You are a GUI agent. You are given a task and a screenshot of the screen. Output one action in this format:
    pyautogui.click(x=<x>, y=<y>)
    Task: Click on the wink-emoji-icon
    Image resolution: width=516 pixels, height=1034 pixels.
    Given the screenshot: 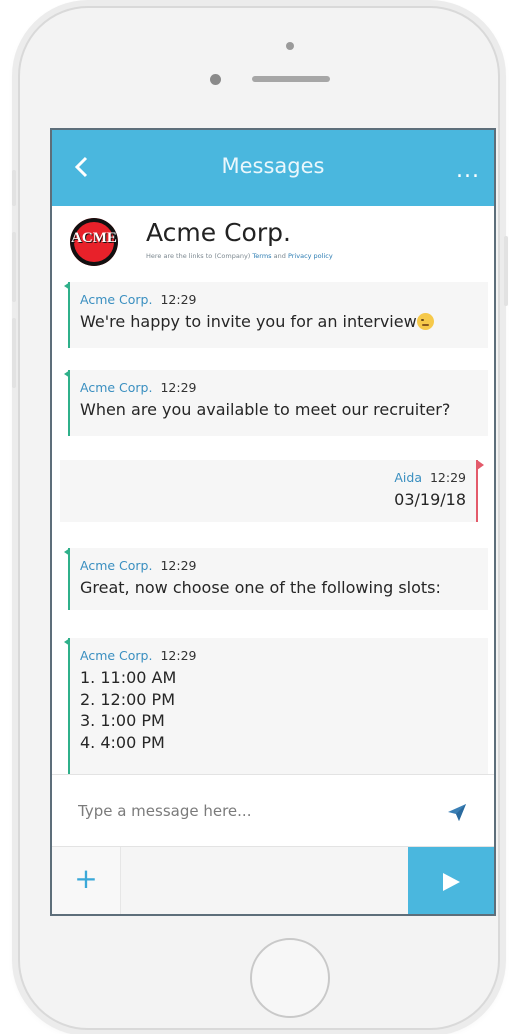 What is the action you would take?
    pyautogui.click(x=425, y=321)
    